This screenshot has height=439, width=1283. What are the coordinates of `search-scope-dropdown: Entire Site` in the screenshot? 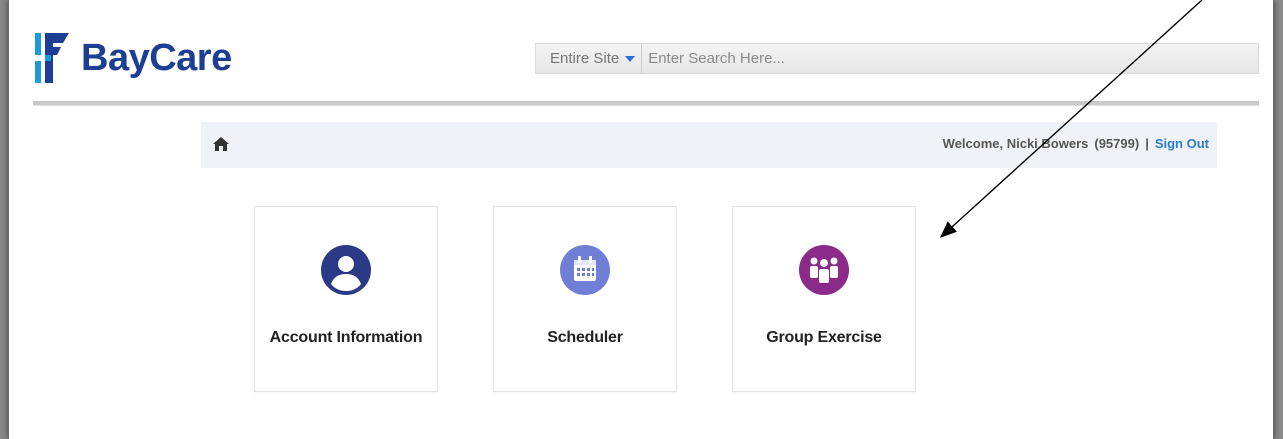 It's located at (589, 58).